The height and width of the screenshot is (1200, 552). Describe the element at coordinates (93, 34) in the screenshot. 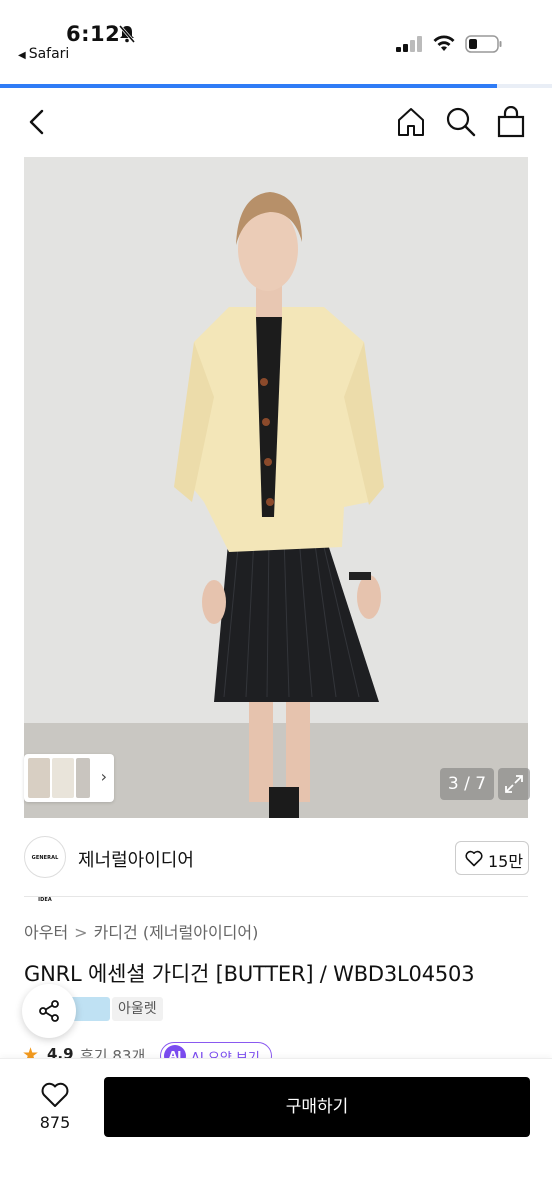

I see `clock: 6:12` at that location.